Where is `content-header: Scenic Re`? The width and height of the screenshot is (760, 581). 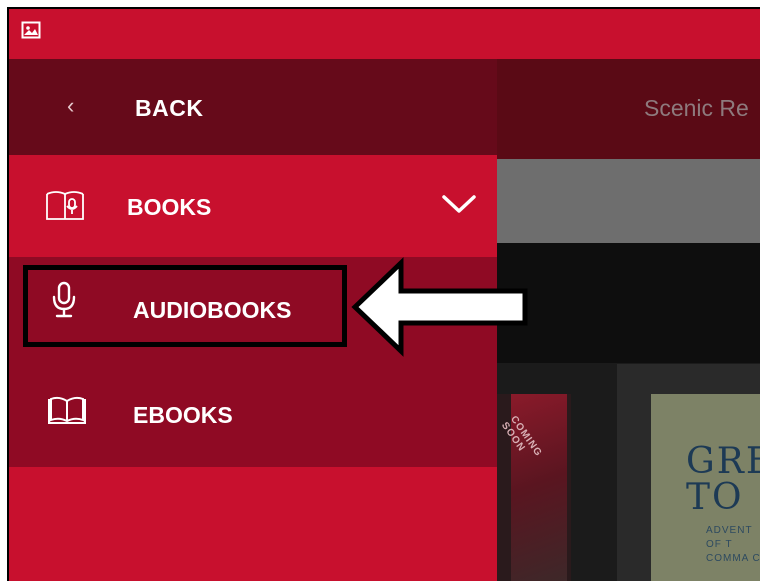 content-header: Scenic Re is located at coordinates (628, 109).